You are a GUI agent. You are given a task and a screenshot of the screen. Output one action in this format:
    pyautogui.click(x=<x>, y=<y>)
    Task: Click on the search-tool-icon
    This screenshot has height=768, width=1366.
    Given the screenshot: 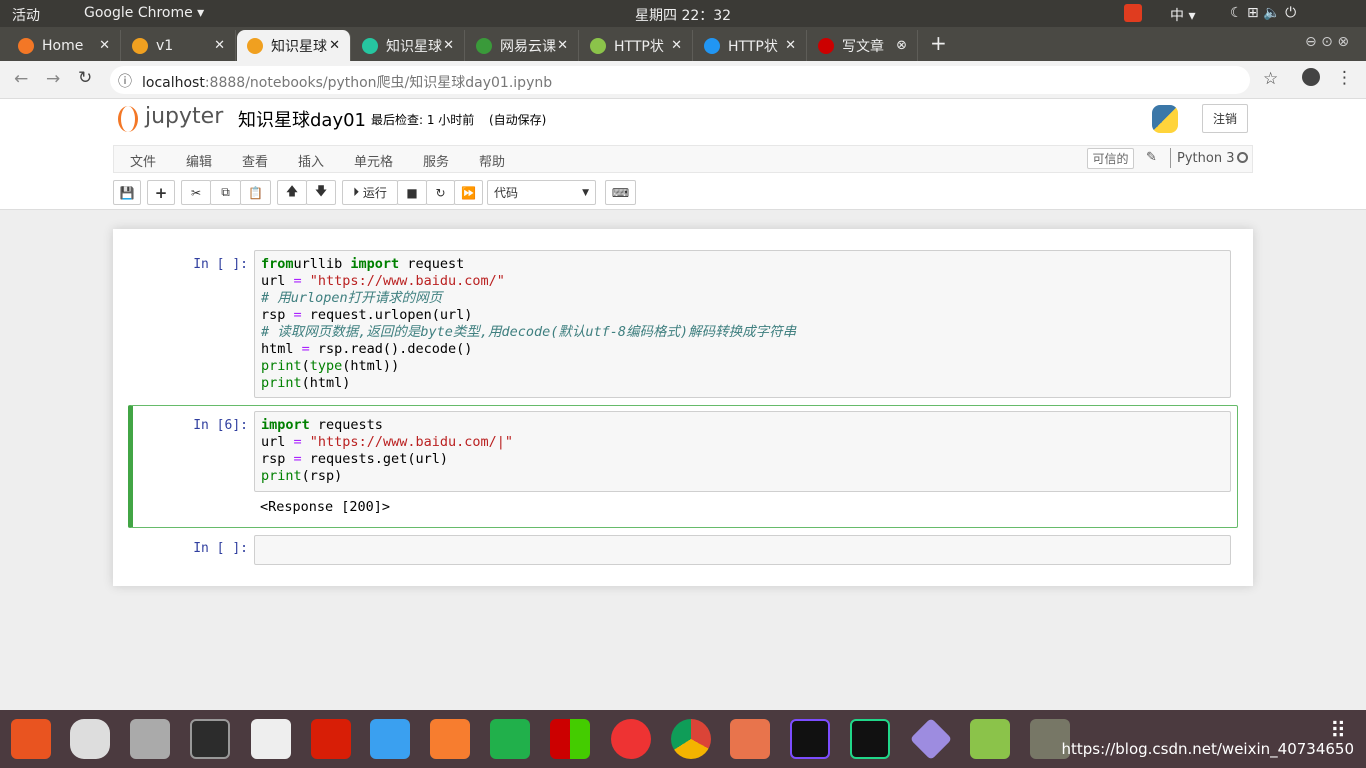 What is the action you would take?
    pyautogui.click(x=990, y=739)
    